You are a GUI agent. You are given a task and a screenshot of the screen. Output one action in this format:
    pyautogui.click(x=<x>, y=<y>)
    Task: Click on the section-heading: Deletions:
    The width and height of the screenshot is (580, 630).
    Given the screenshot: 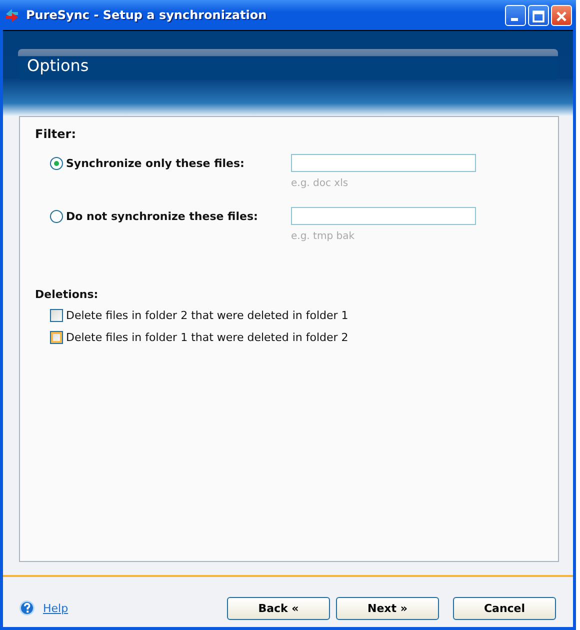 What is the action you would take?
    pyautogui.click(x=67, y=294)
    